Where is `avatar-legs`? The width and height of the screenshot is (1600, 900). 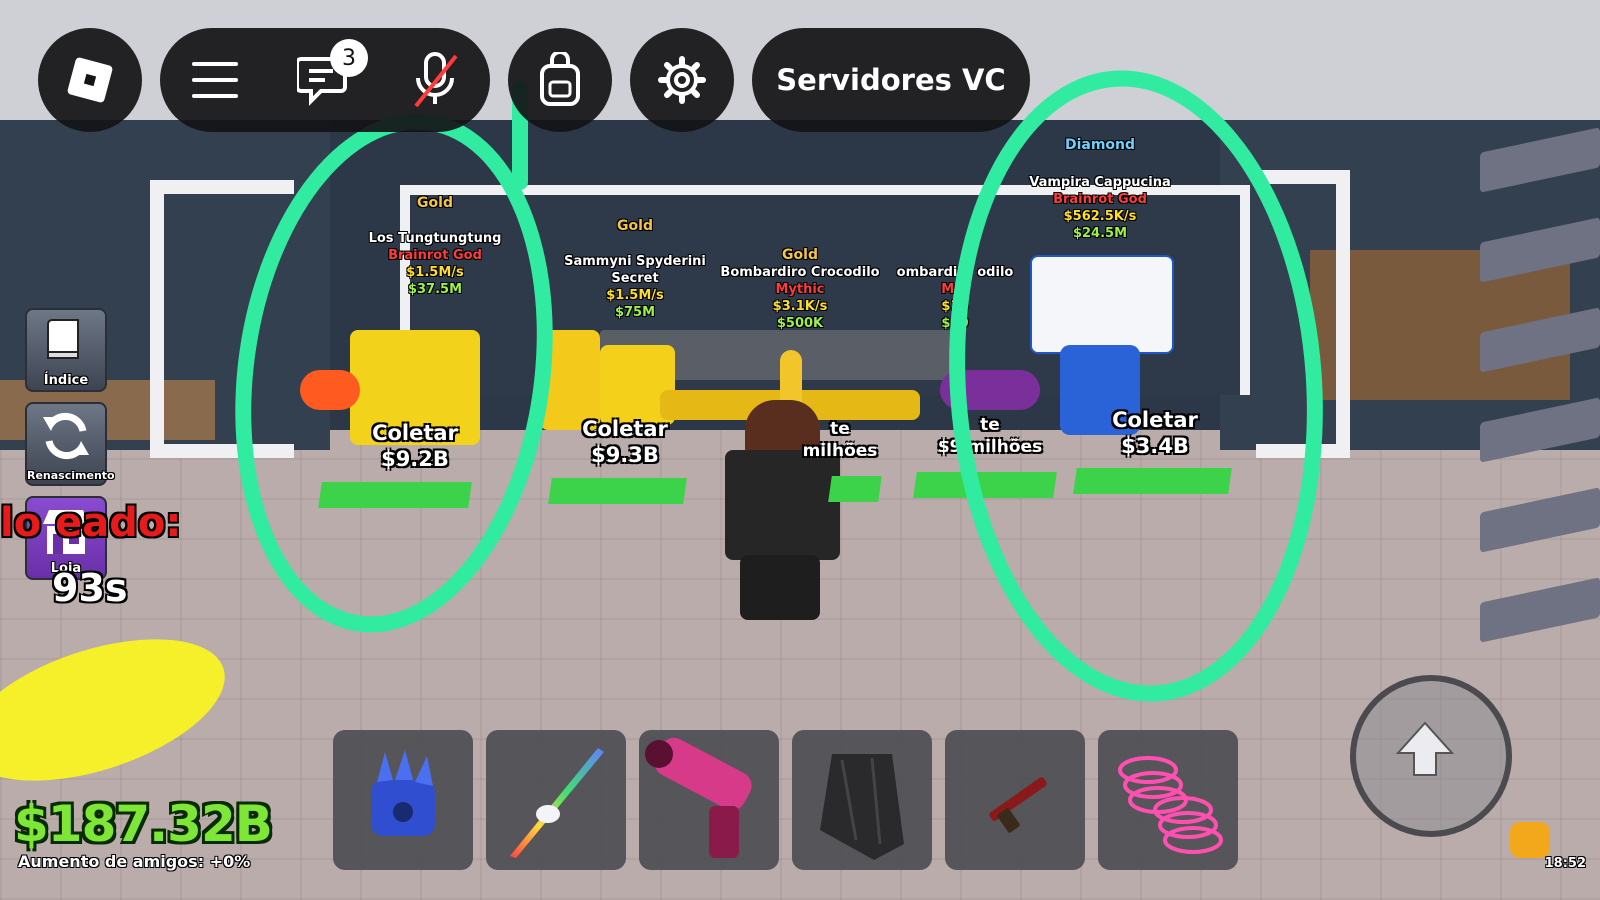
avatar-legs is located at coordinates (780, 587).